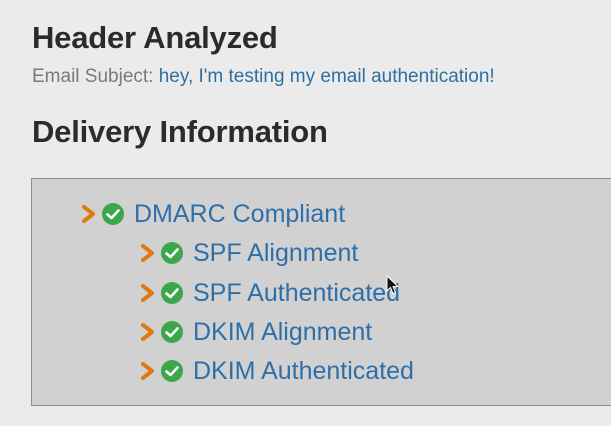 This screenshot has height=426, width=611. I want to click on email-subject-label: Email Subject:, so click(93, 76).